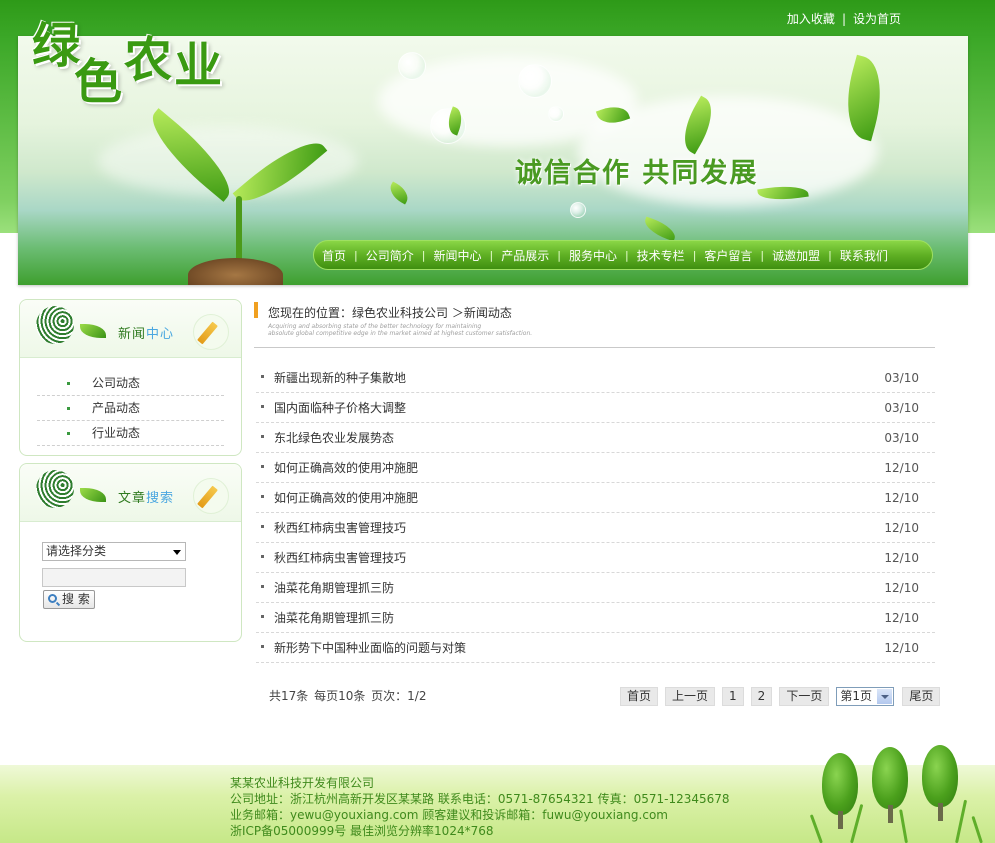  Describe the element at coordinates (595, 648) in the screenshot. I see `news-item: 新形势下中国种业面临的问题与对策 12/10` at that location.